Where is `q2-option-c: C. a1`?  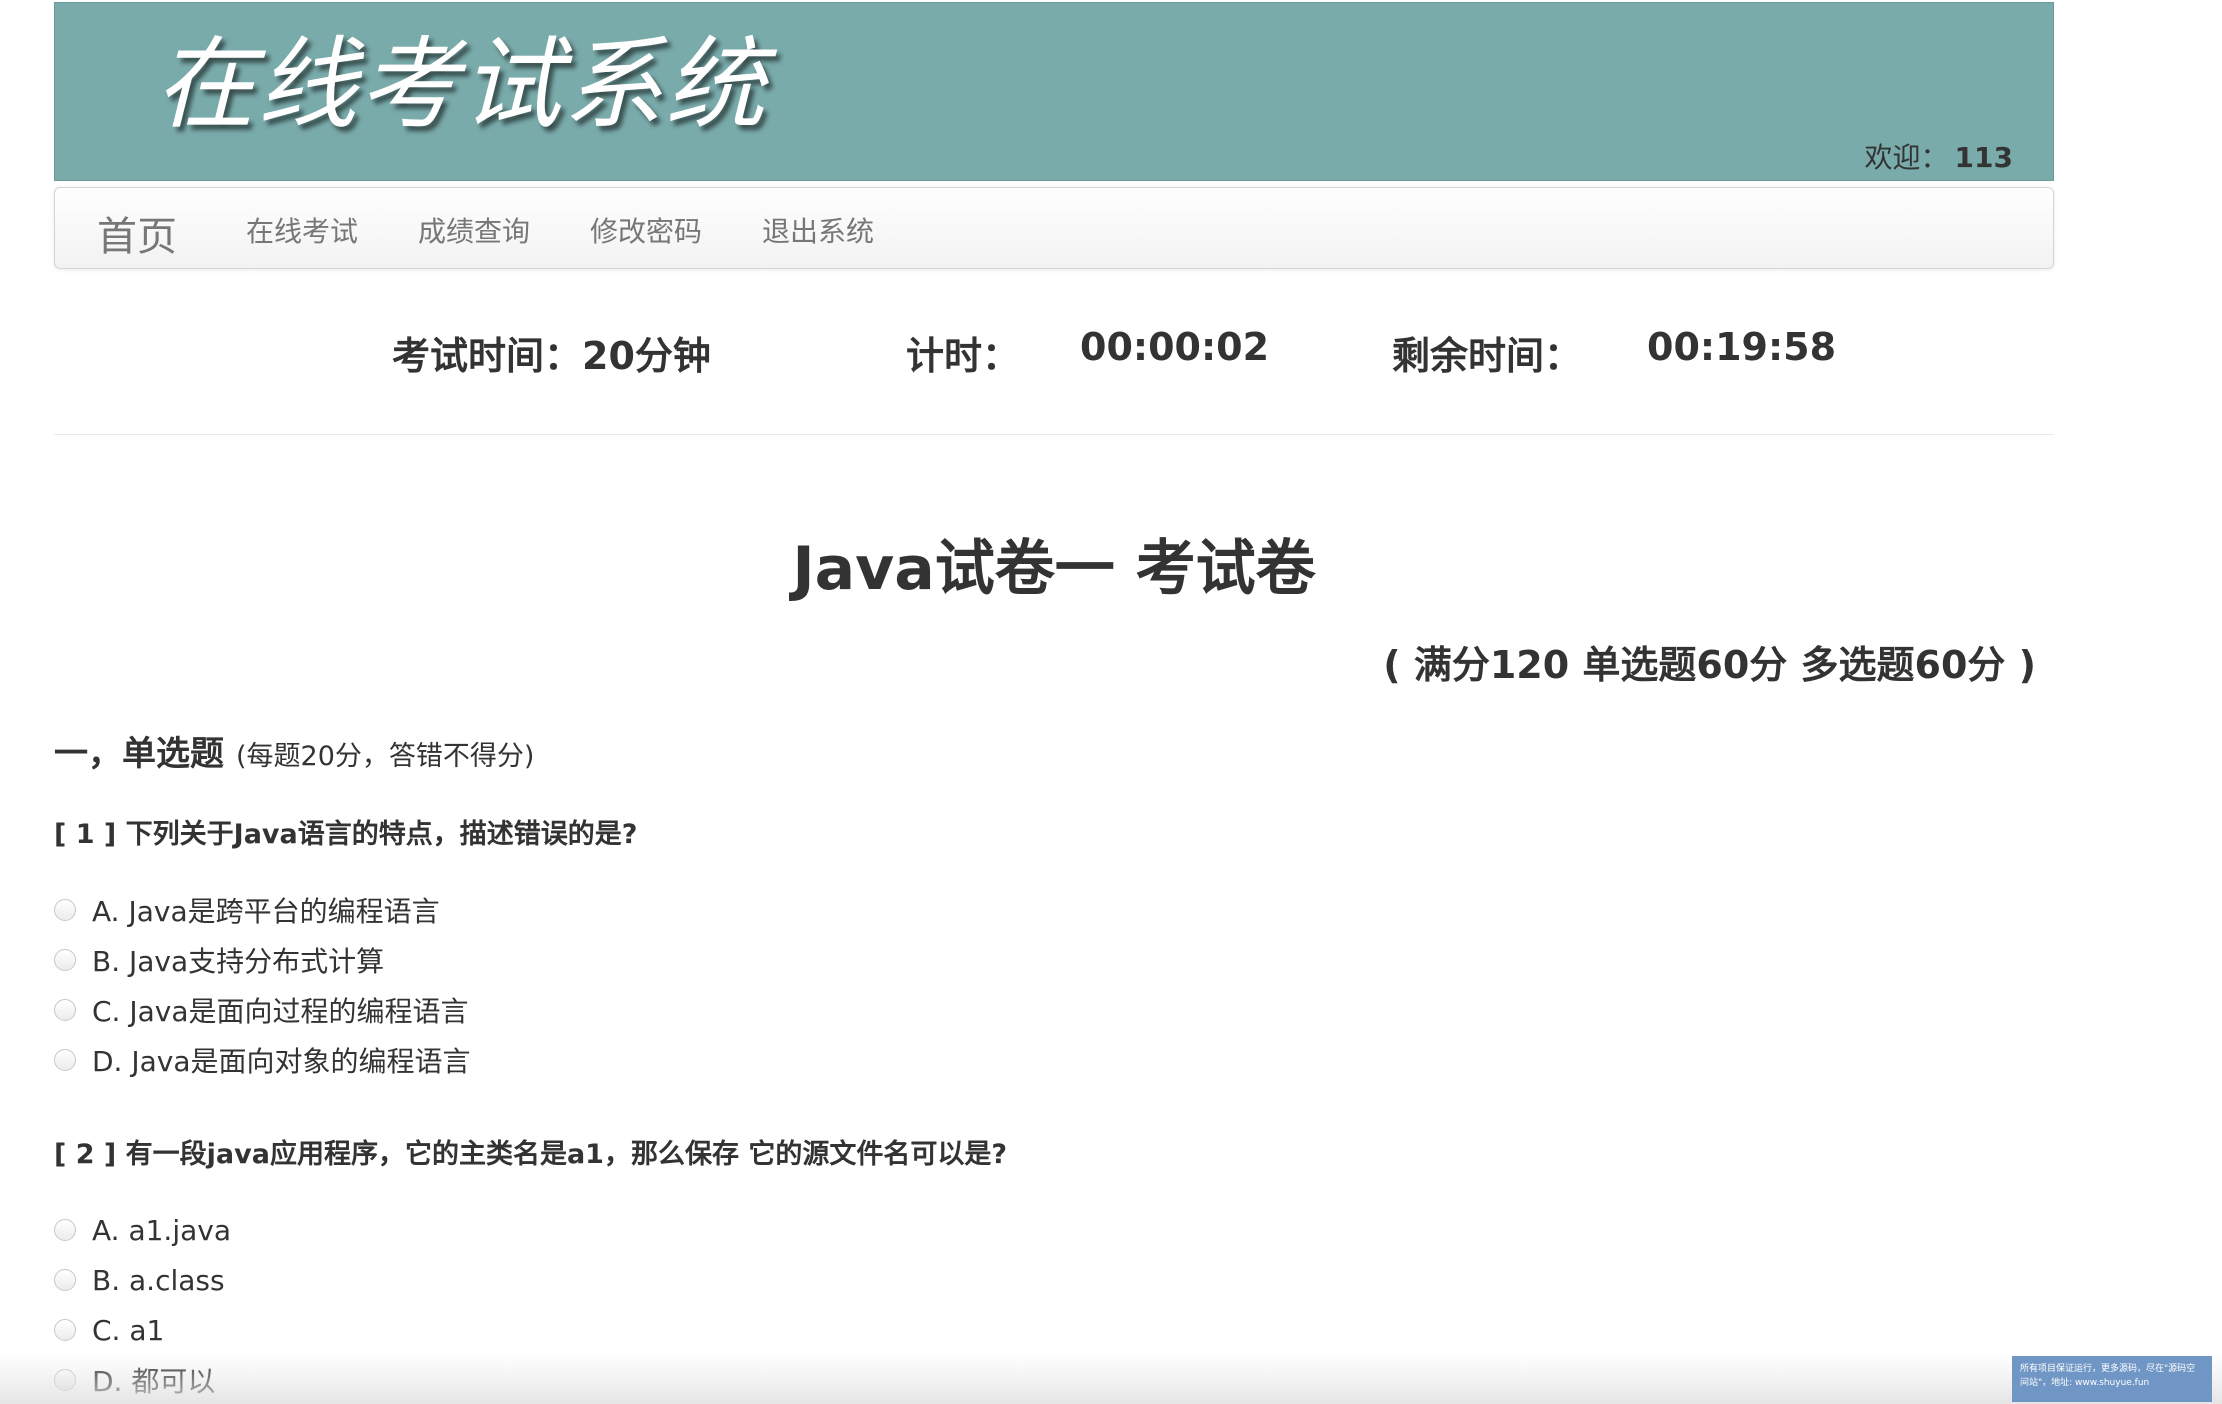 q2-option-c: C. a1 is located at coordinates (109, 1330).